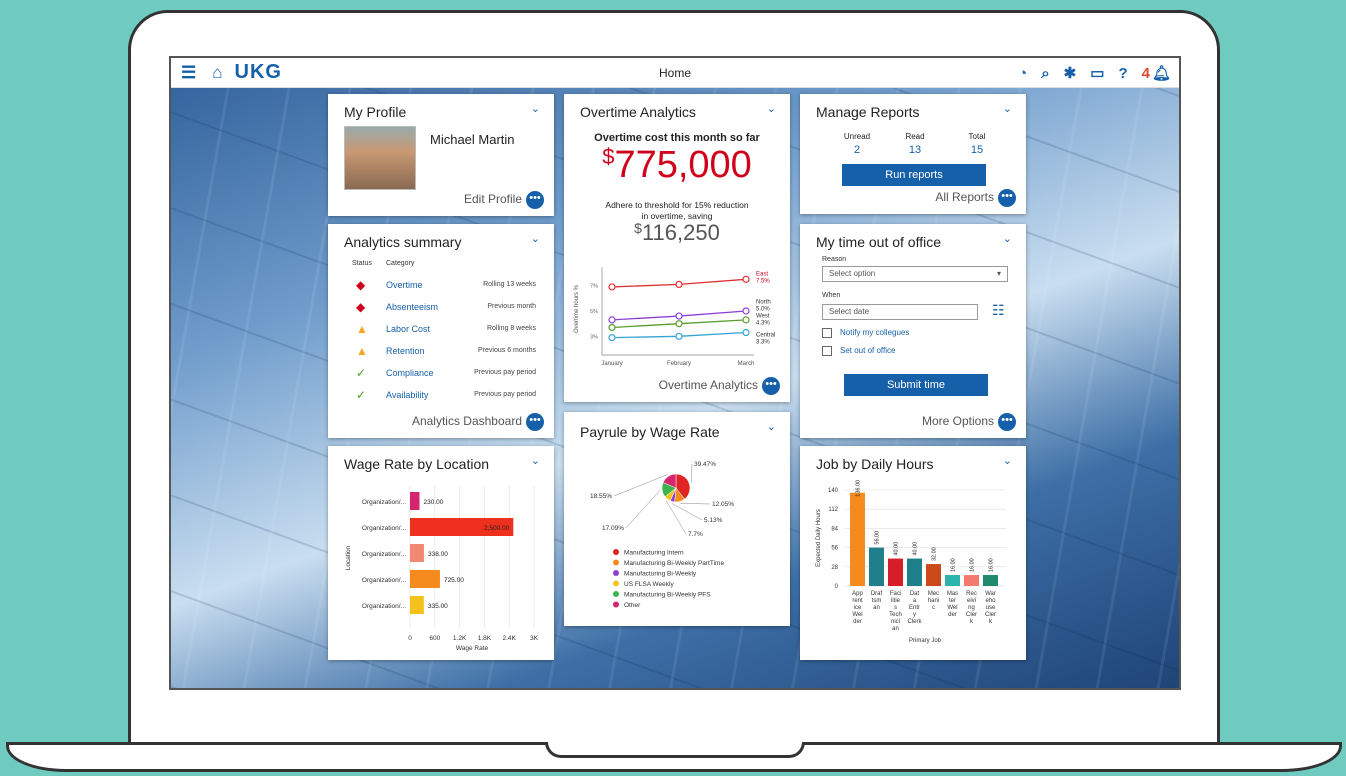 This screenshot has width=1346, height=776. I want to click on period-label: Rolling 13 weeks, so click(509, 284).